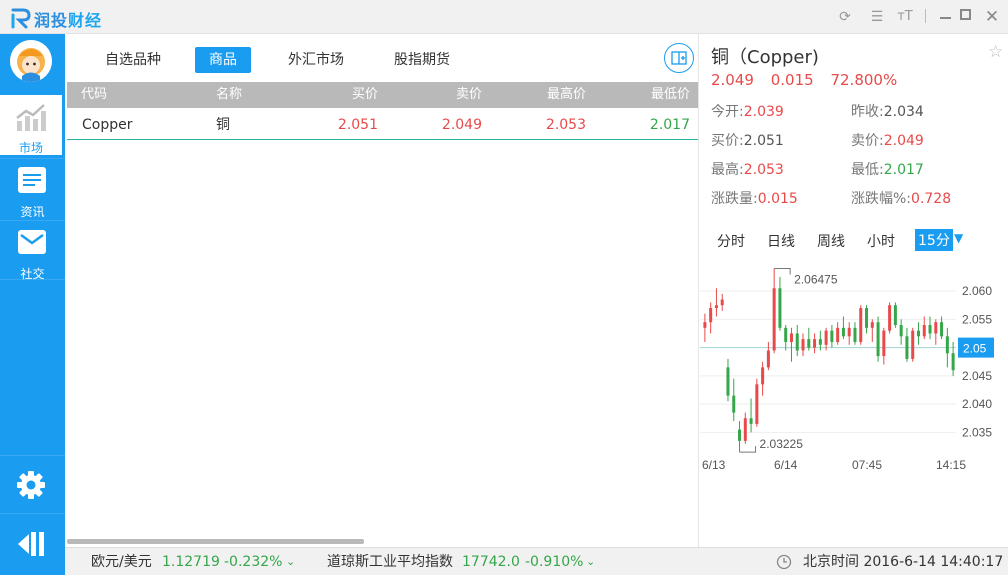 The width and height of the screenshot is (1008, 576). Describe the element at coordinates (316, 60) in the screenshot. I see `tab-forex: 外汇市场` at that location.